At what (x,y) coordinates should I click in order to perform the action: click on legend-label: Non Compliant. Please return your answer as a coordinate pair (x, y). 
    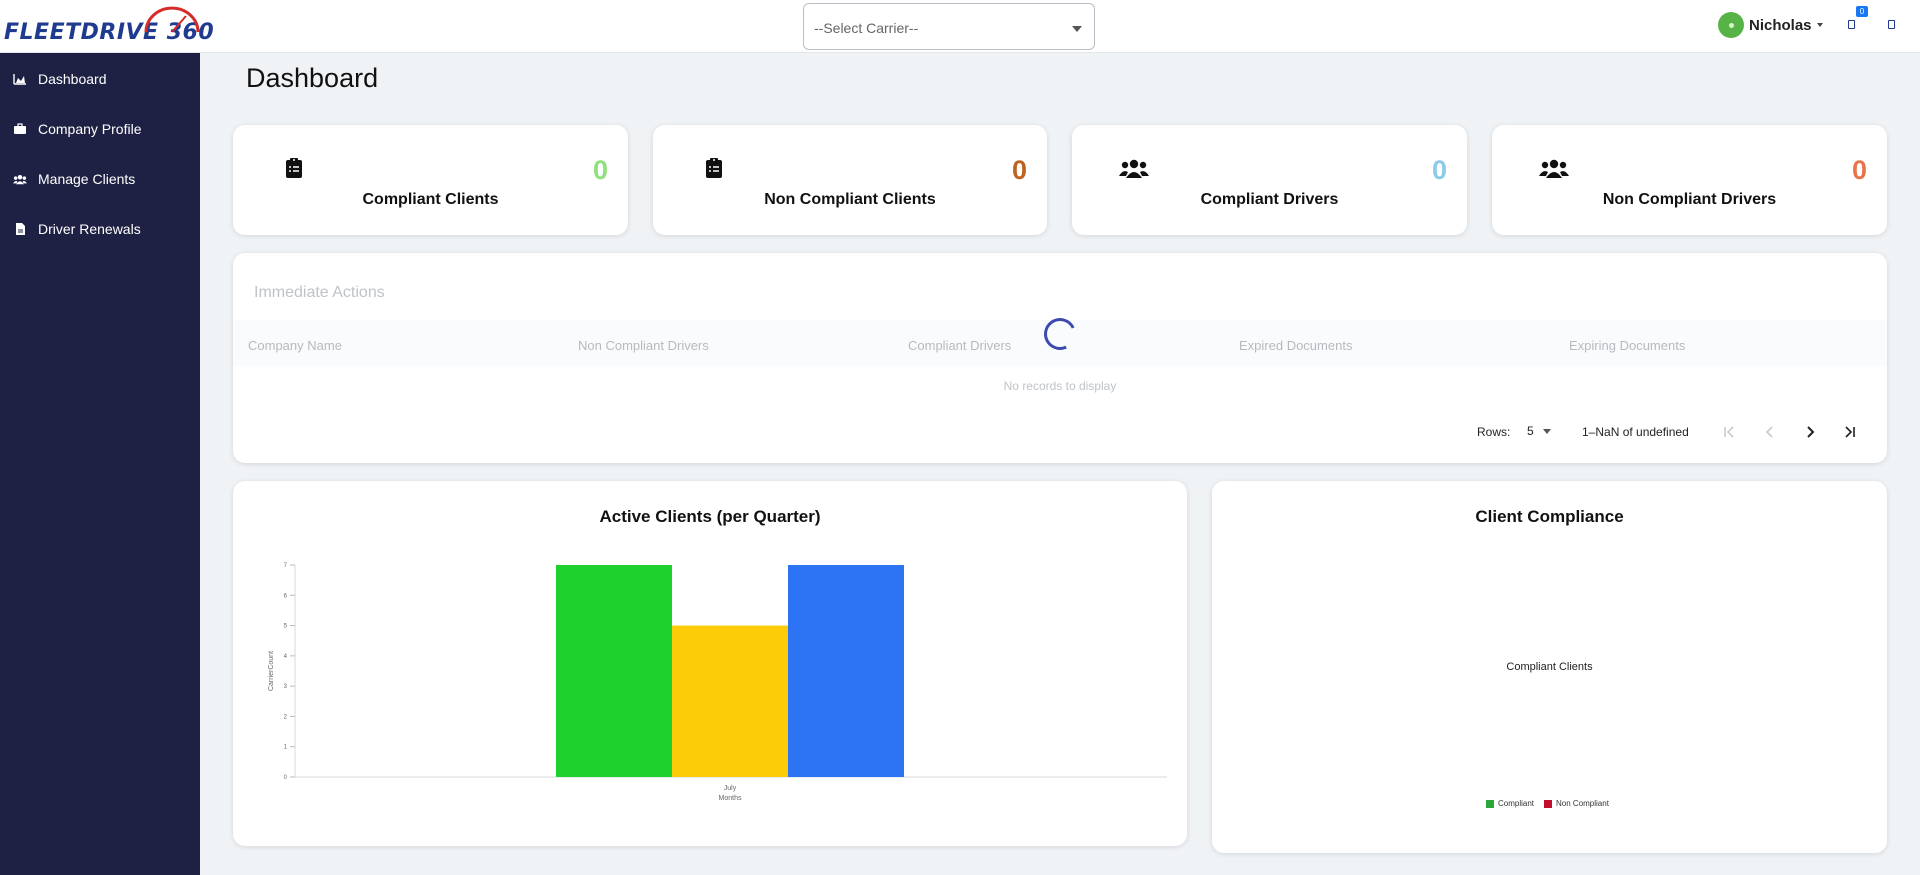
    Looking at the image, I should click on (1582, 803).